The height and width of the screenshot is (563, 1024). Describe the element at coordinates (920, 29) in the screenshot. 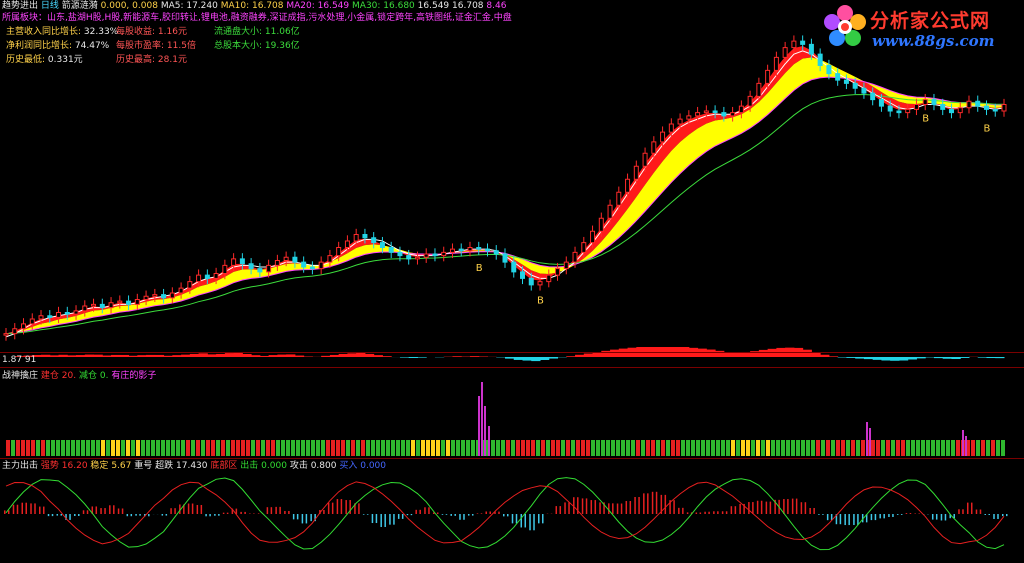

I see `site-logo: 分析家公式网 www.88gs.com` at that location.